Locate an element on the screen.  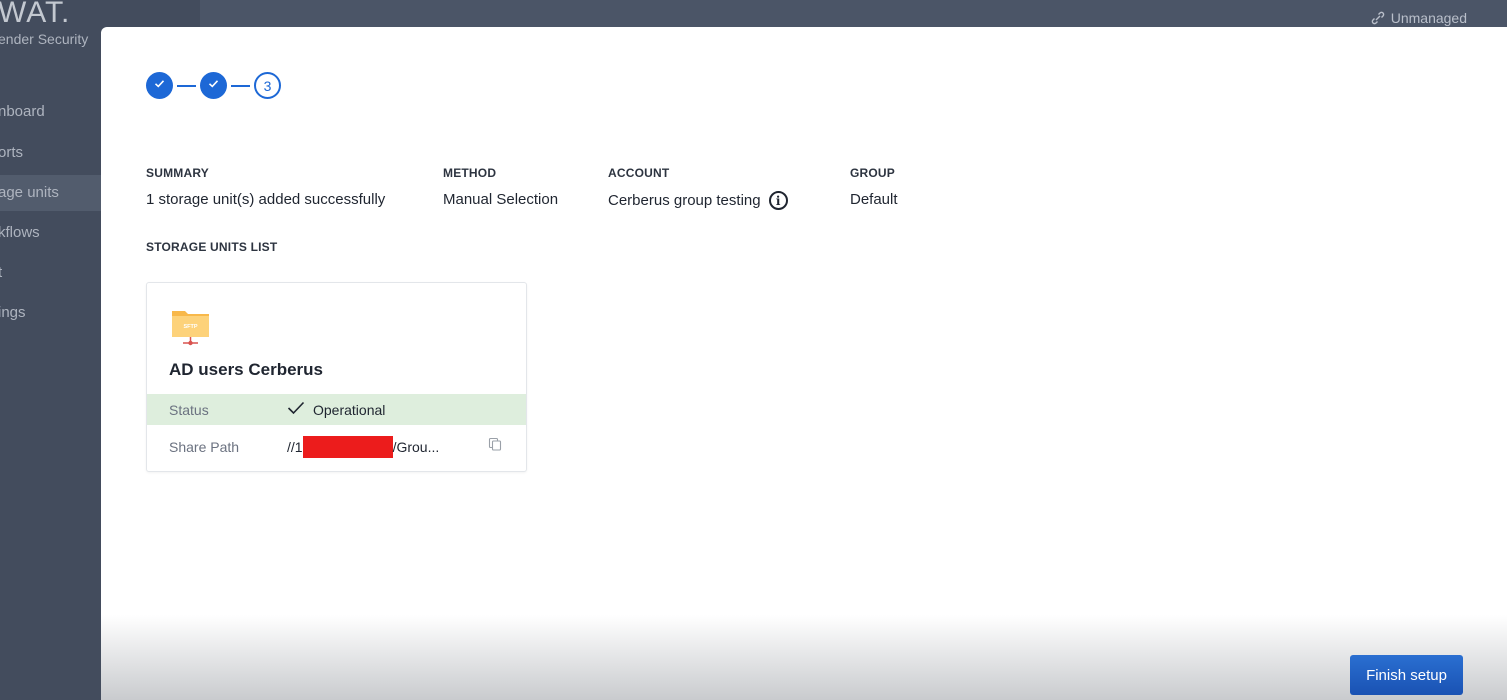
brand-subtitle: ender Security is located at coordinates (44, 39).